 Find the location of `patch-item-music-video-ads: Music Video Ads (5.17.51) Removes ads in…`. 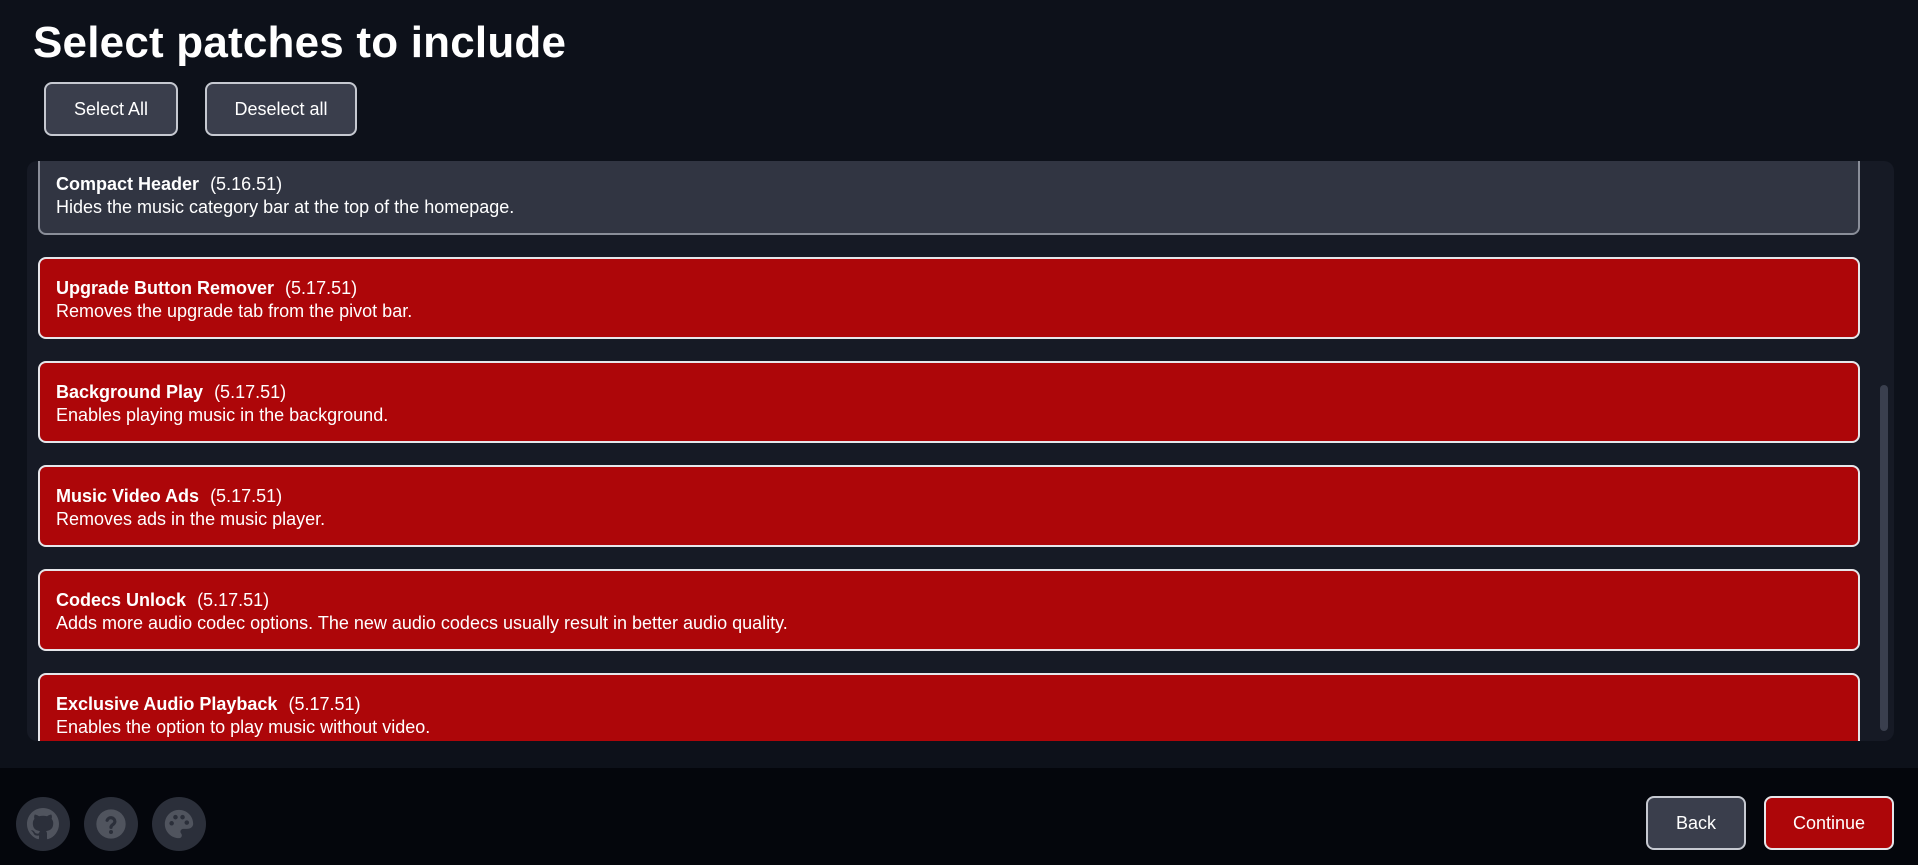

patch-item-music-video-ads: Music Video Ads (5.17.51) Removes ads in… is located at coordinates (949, 506).